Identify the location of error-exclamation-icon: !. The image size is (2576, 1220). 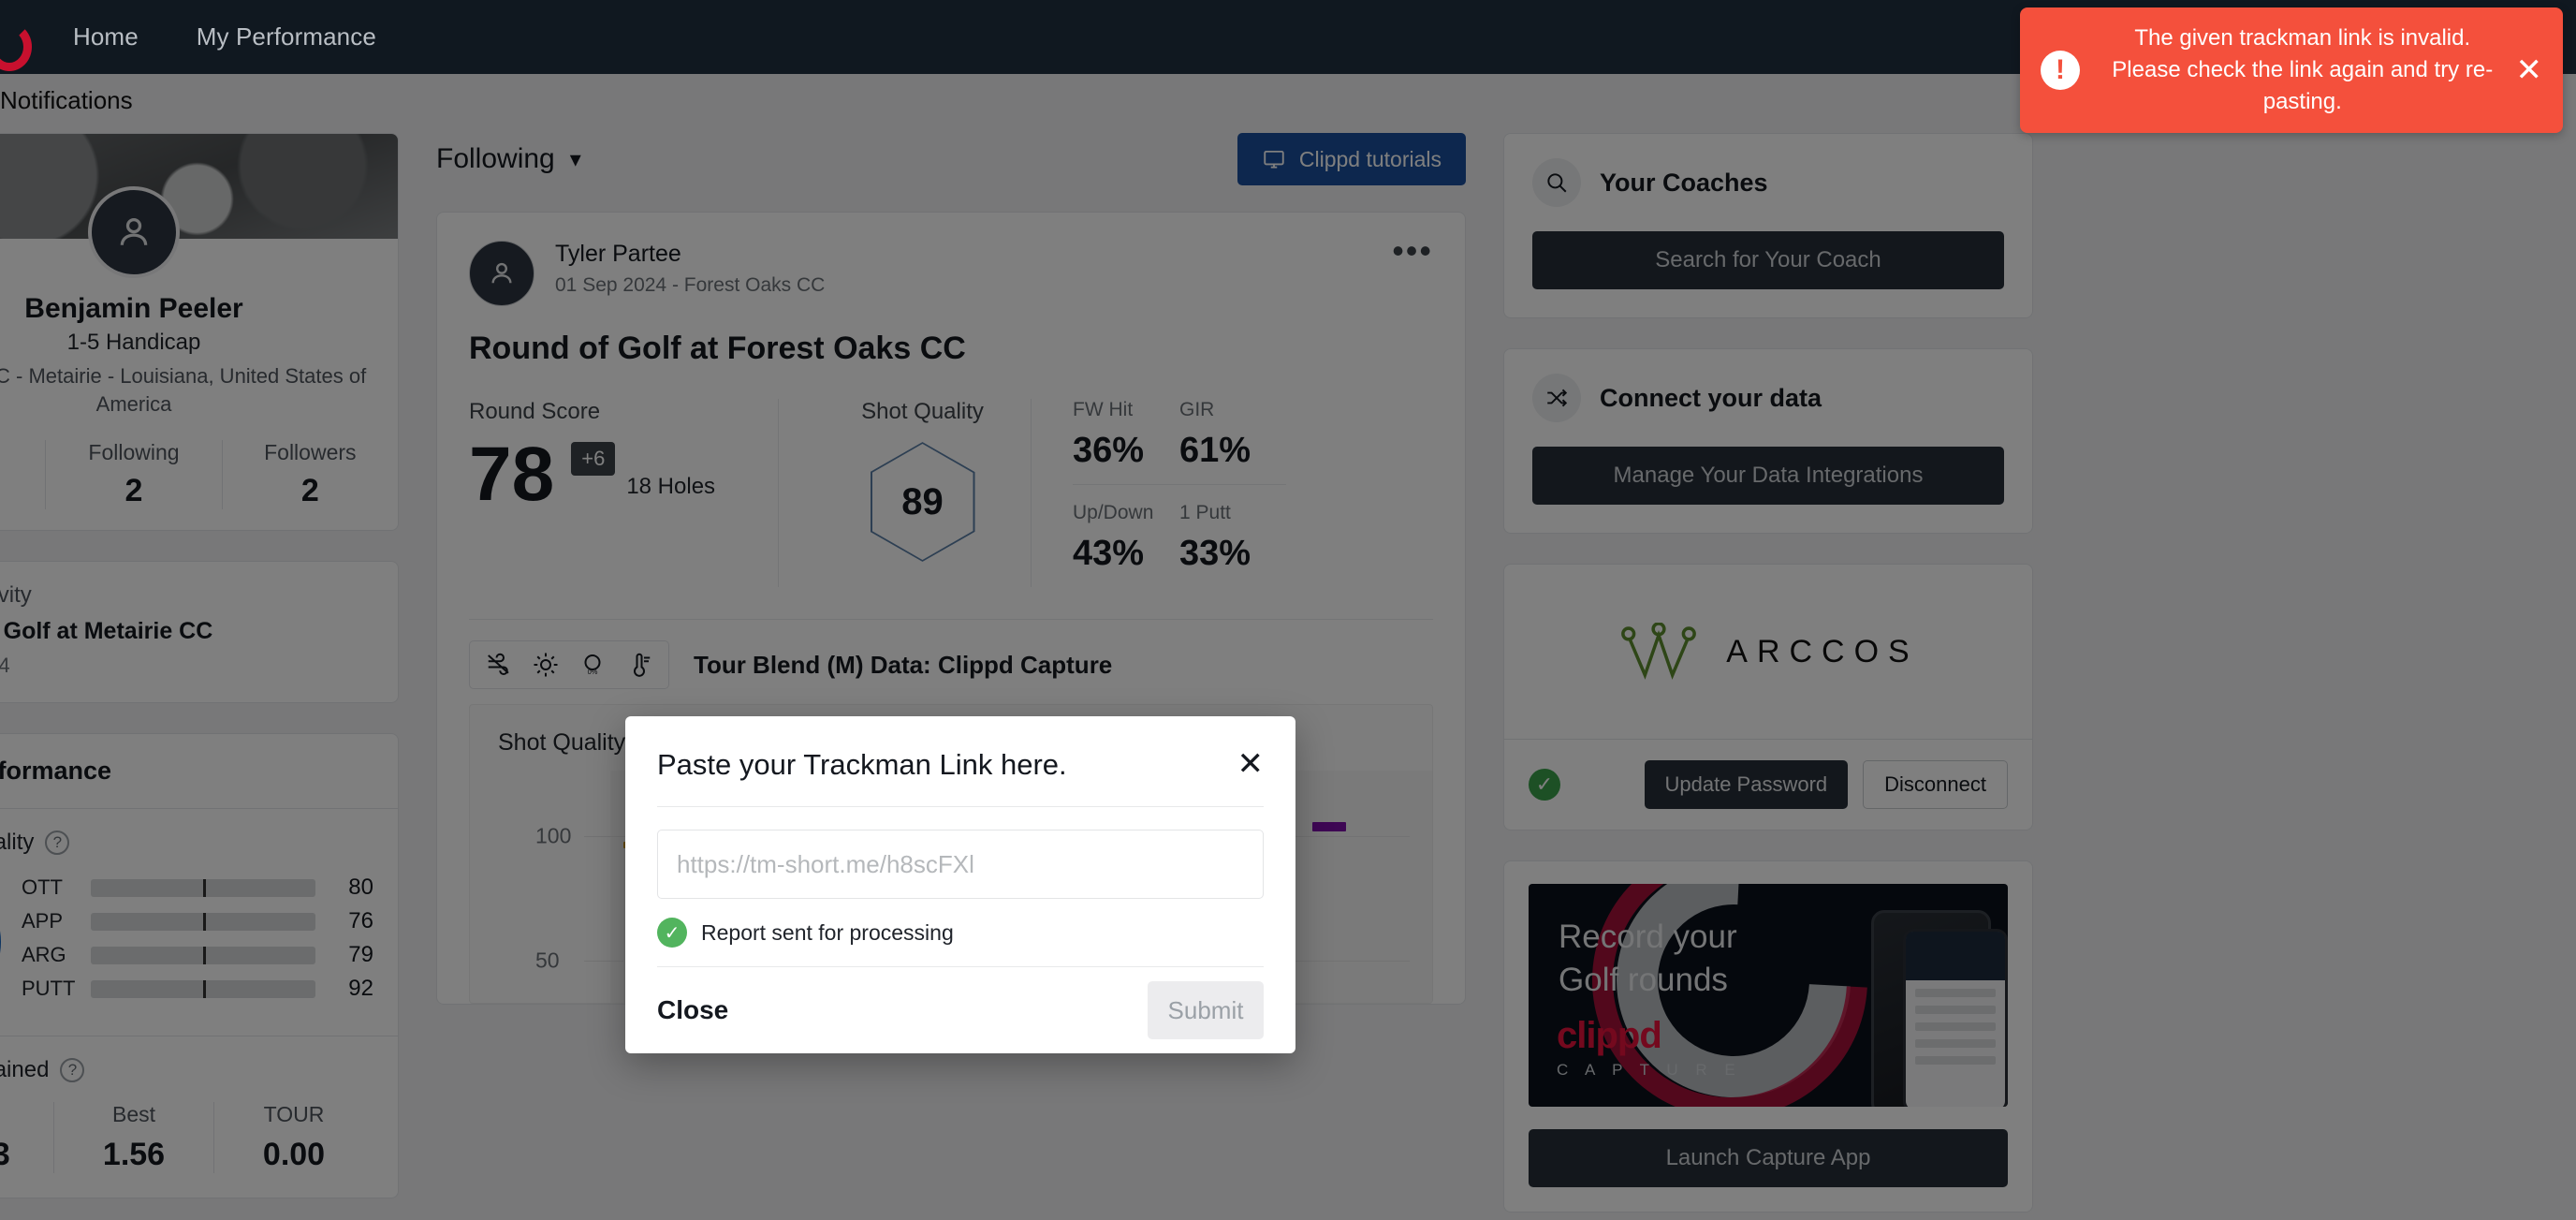
(2060, 71).